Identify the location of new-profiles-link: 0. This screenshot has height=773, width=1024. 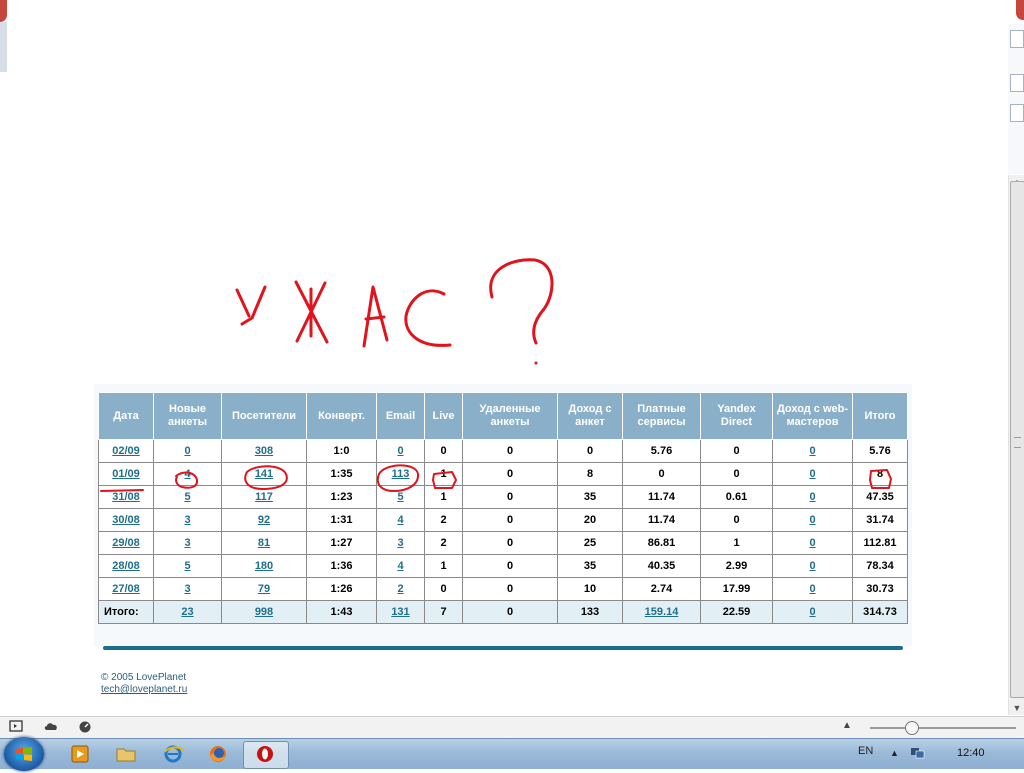
(187, 451).